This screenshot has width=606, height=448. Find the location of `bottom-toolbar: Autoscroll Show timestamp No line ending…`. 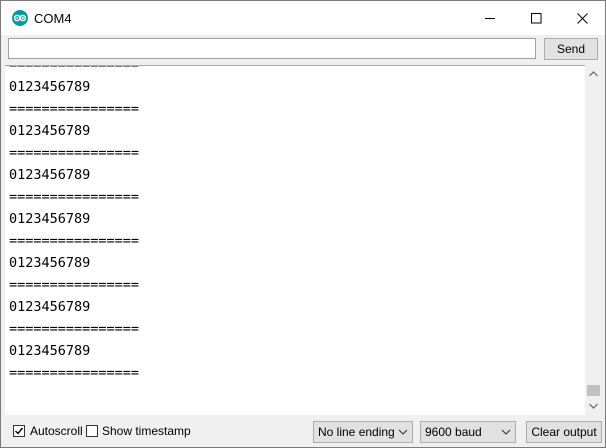

bottom-toolbar: Autoscroll Show timestamp No line ending… is located at coordinates (303, 431).